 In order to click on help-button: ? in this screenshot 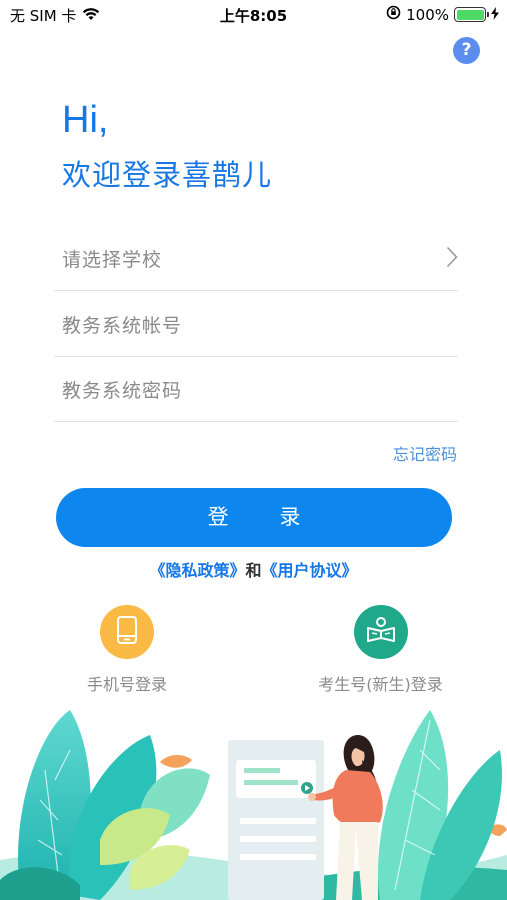, I will do `click(466, 50)`.